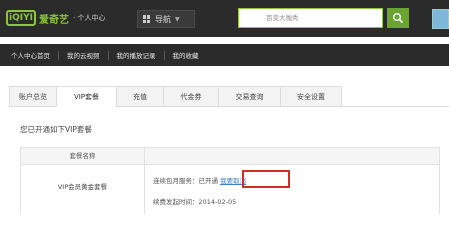 This screenshot has height=240, width=449. Describe the element at coordinates (230, 156) in the screenshot. I see `table-header: 套餐名称` at that location.